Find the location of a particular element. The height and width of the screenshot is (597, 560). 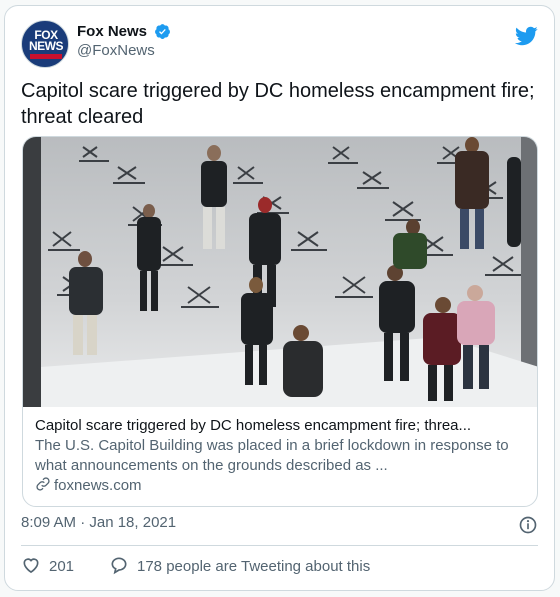

link-icon is located at coordinates (43, 484).